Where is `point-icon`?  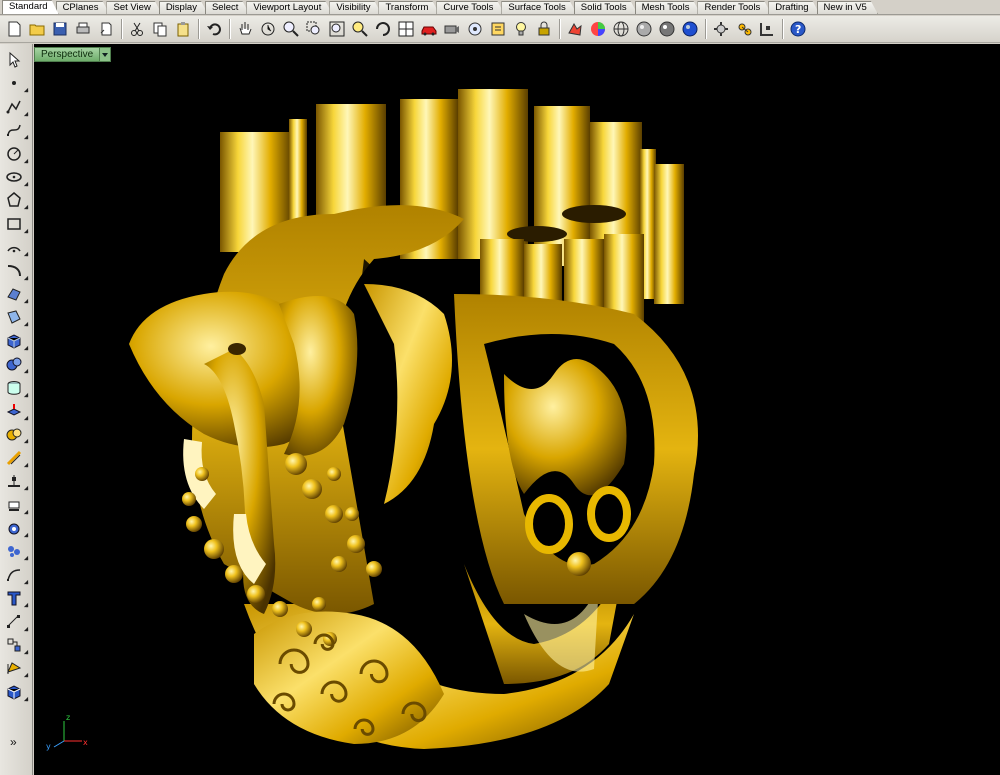
point-icon is located at coordinates (16, 83).